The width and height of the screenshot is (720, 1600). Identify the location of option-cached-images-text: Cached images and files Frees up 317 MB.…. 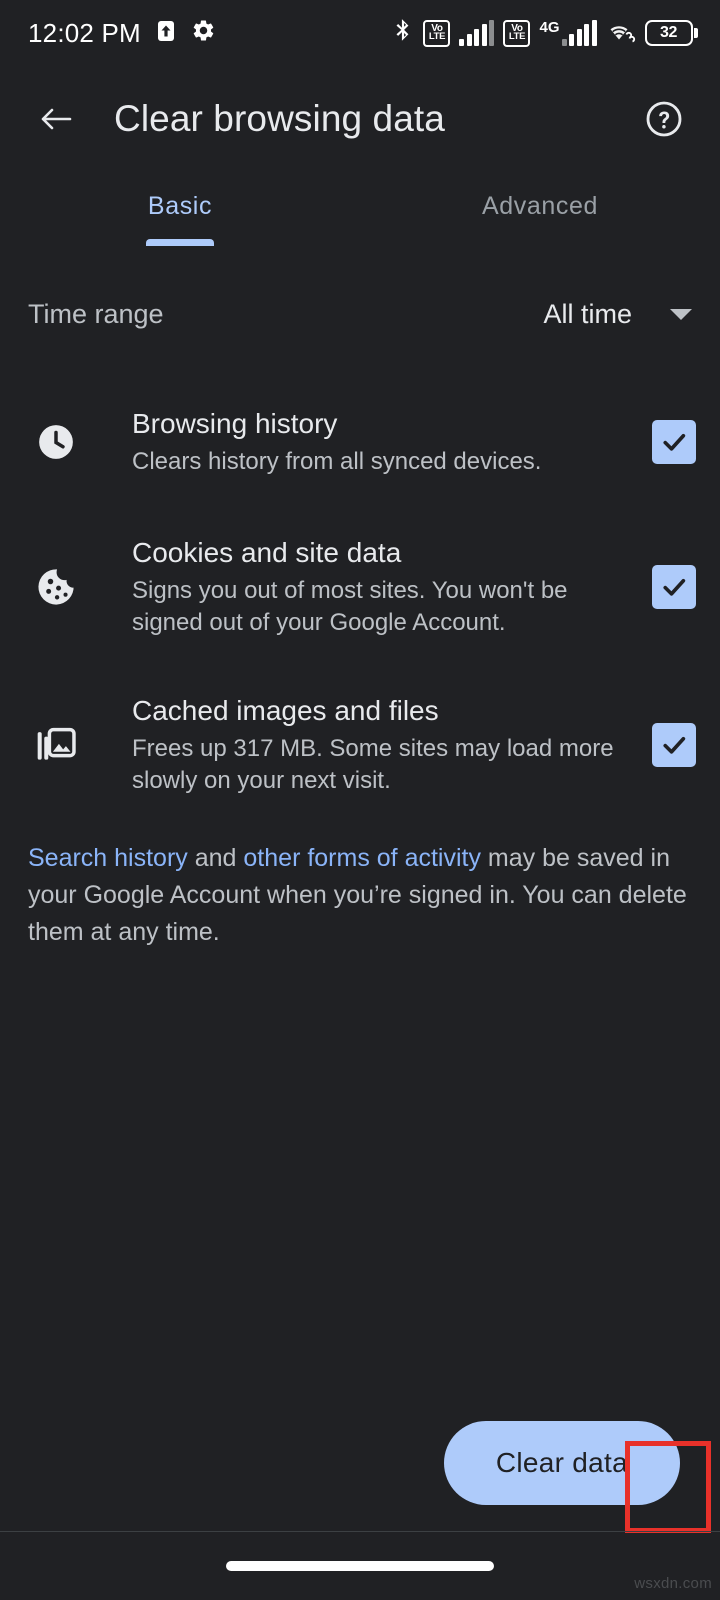
(368, 744).